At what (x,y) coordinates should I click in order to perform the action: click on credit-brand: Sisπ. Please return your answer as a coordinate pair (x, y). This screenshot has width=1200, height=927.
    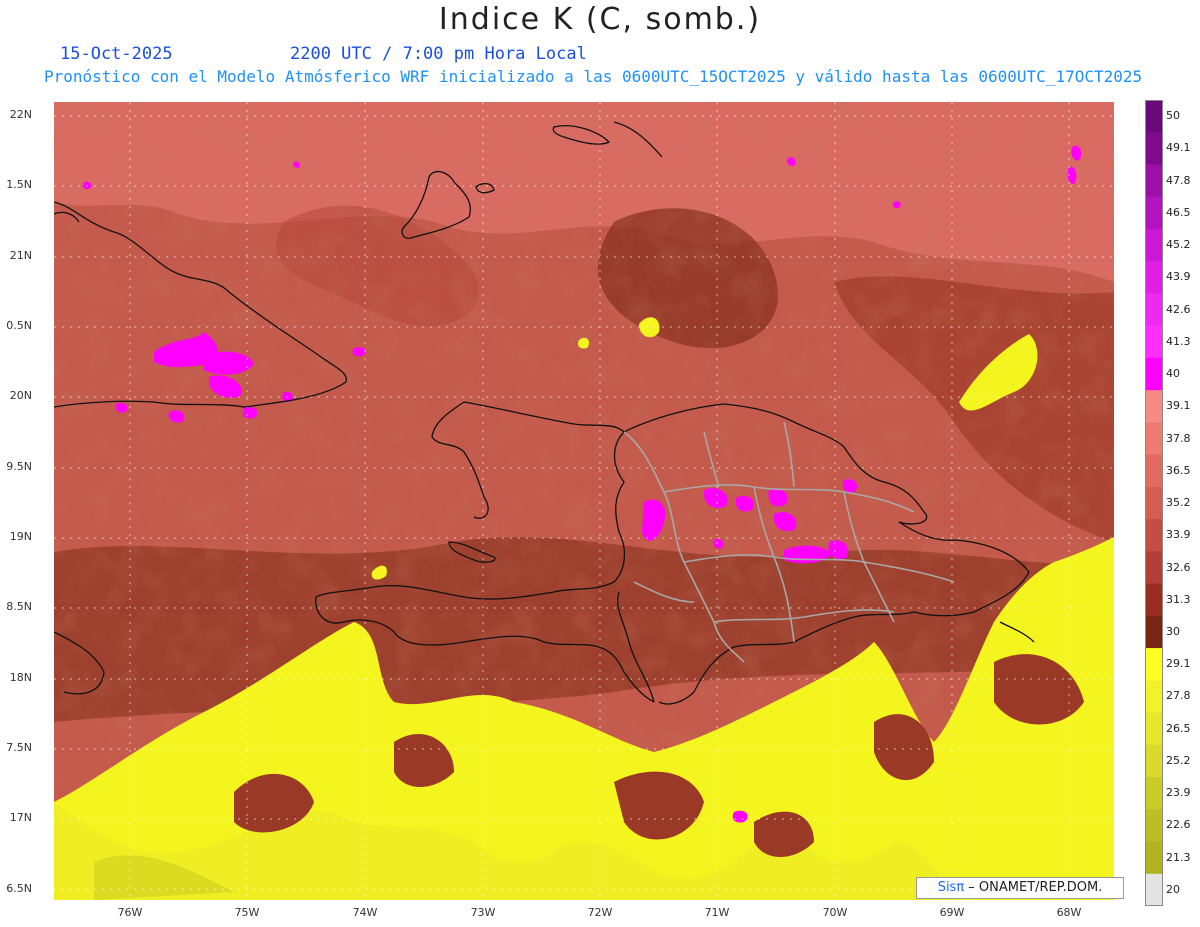
    Looking at the image, I should click on (951, 887).